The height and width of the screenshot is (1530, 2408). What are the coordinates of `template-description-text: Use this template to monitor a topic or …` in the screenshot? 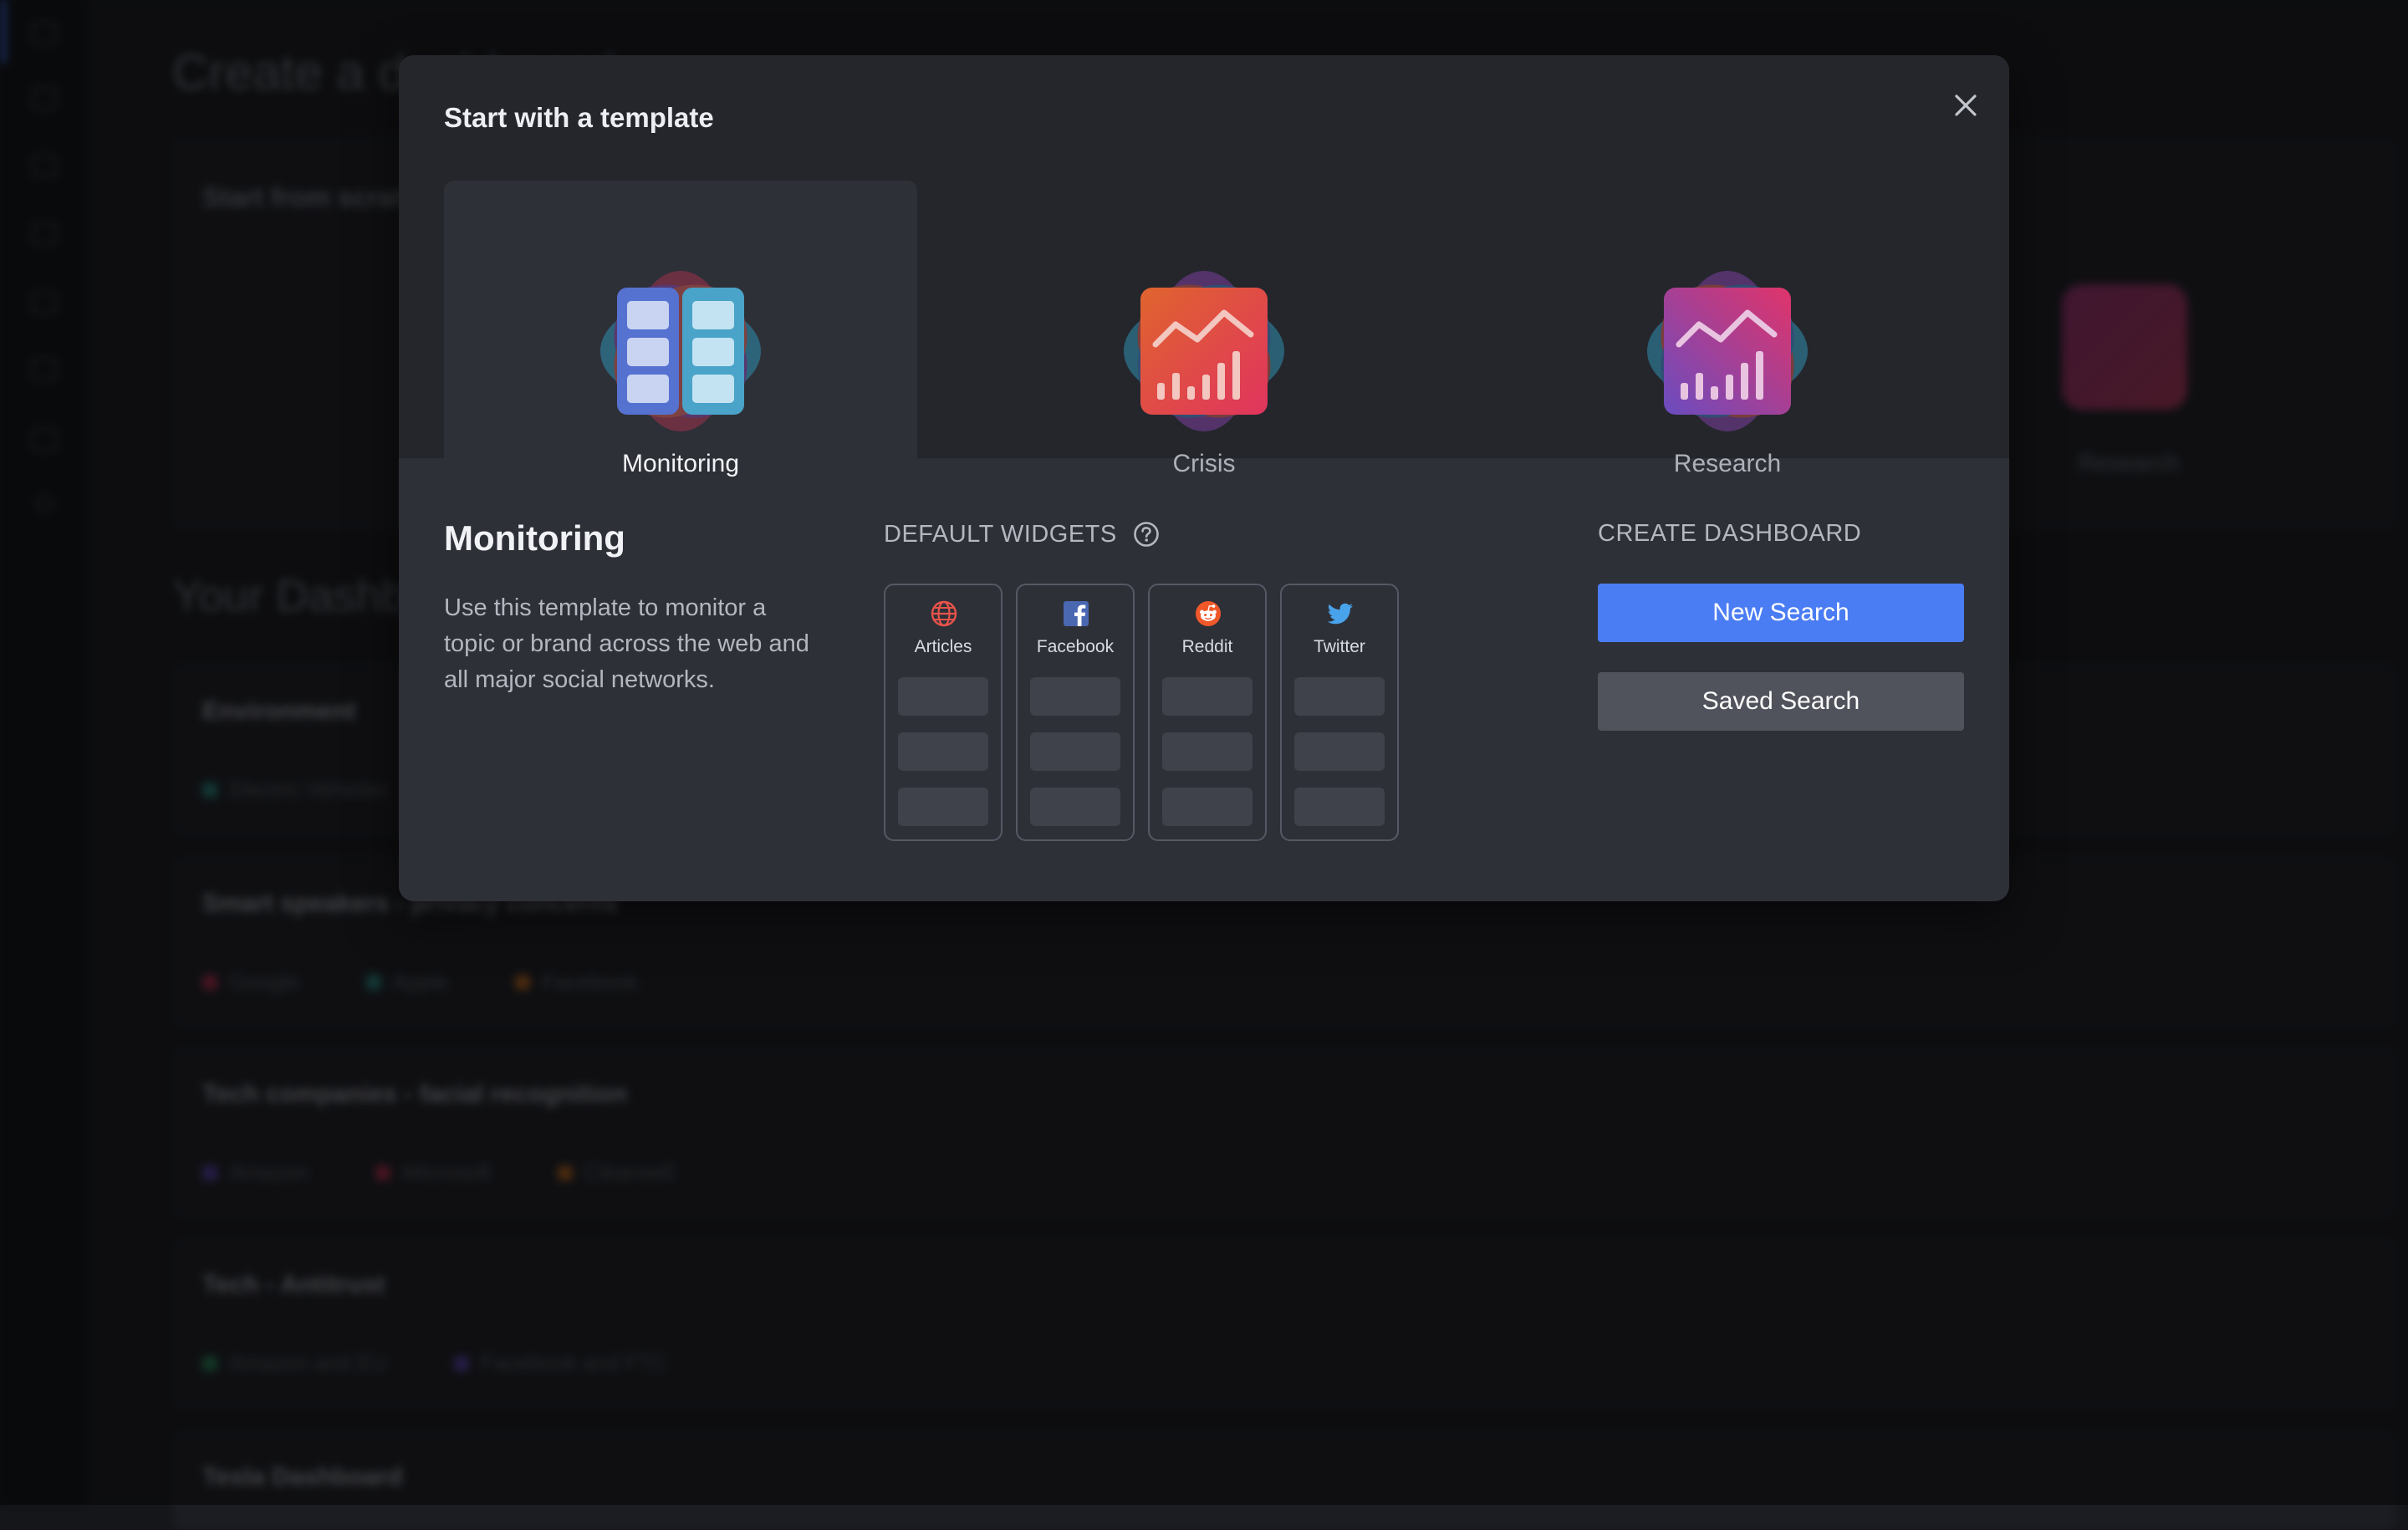 It's located at (627, 643).